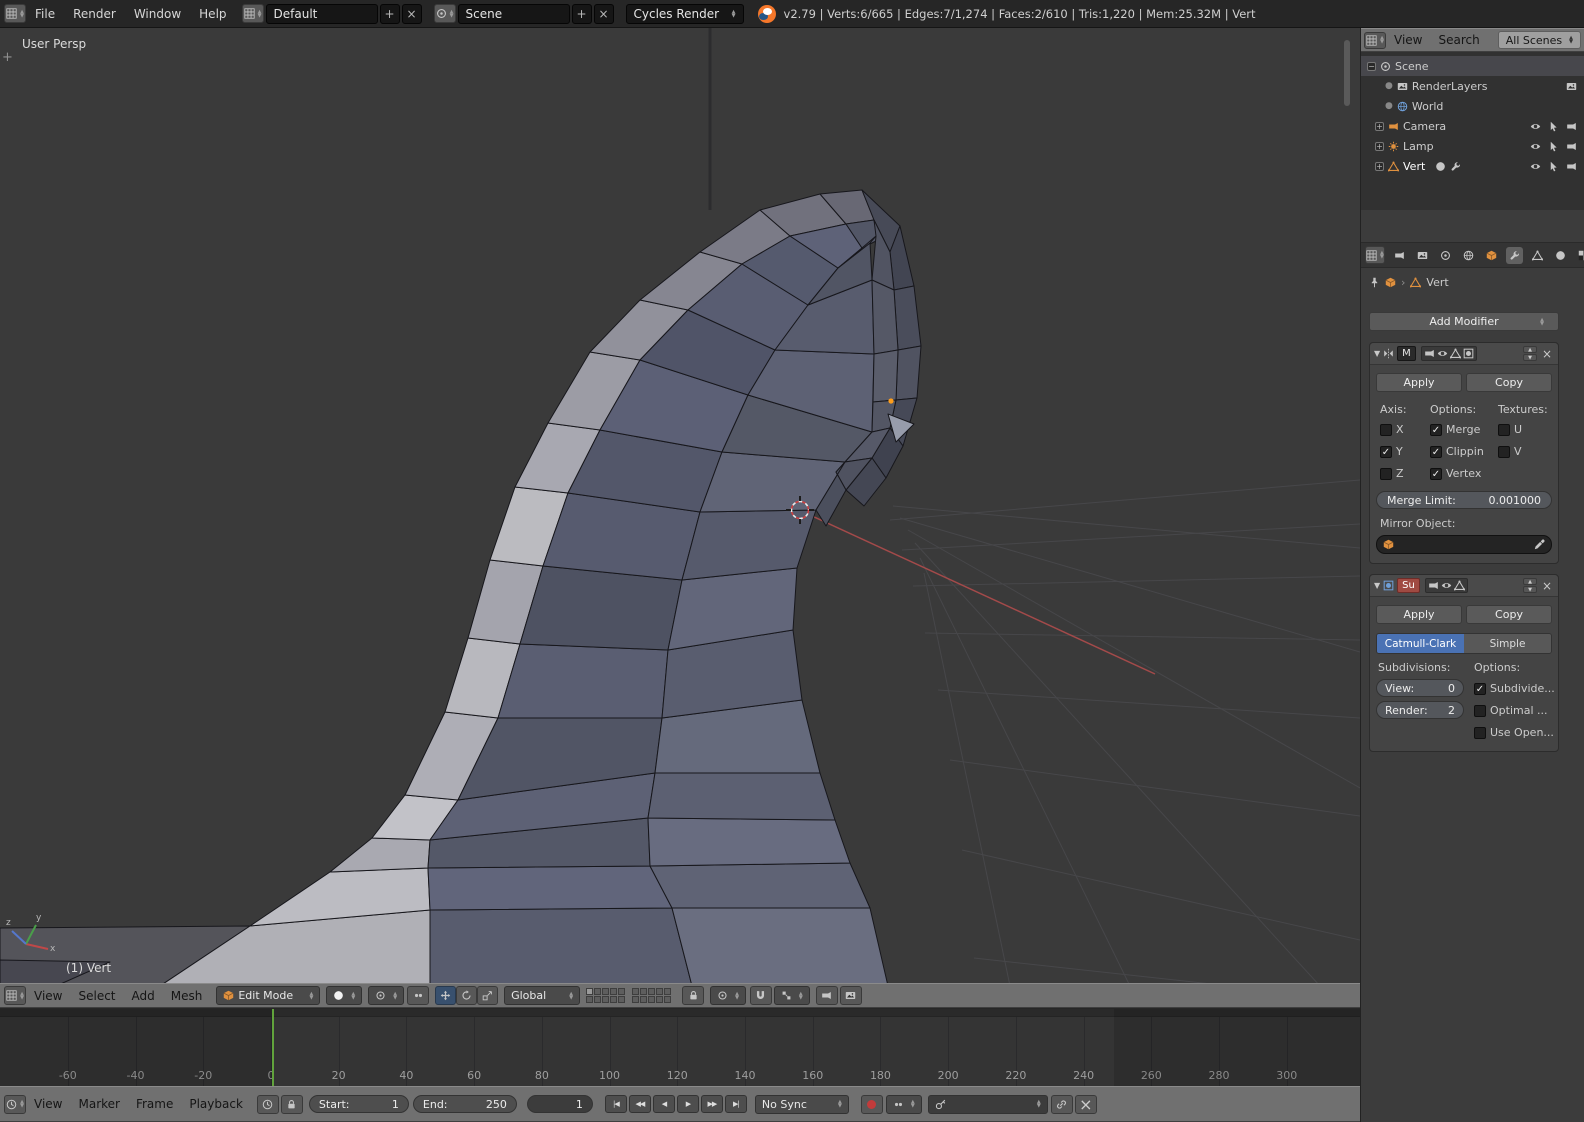 Image resolution: width=1584 pixels, height=1122 pixels. What do you see at coordinates (693, 995) in the screenshot?
I see `lock-scene-toggle` at bounding box center [693, 995].